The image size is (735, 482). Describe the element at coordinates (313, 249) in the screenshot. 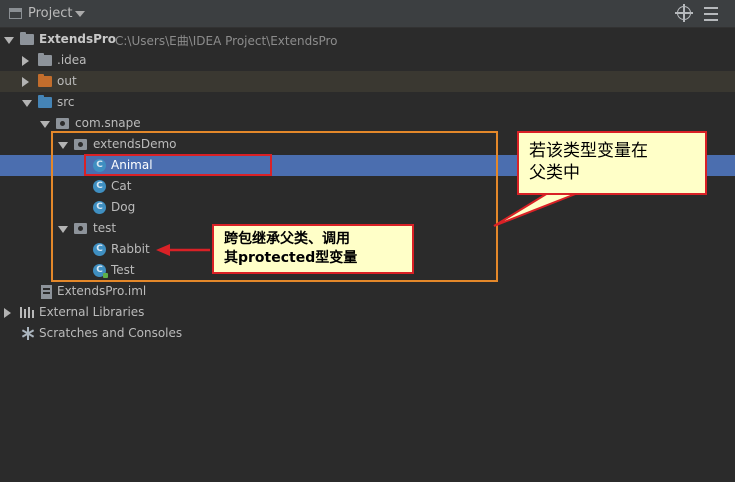

I see `callout-cross-package: 跨包继承父类、调用 其protected型变量` at that location.